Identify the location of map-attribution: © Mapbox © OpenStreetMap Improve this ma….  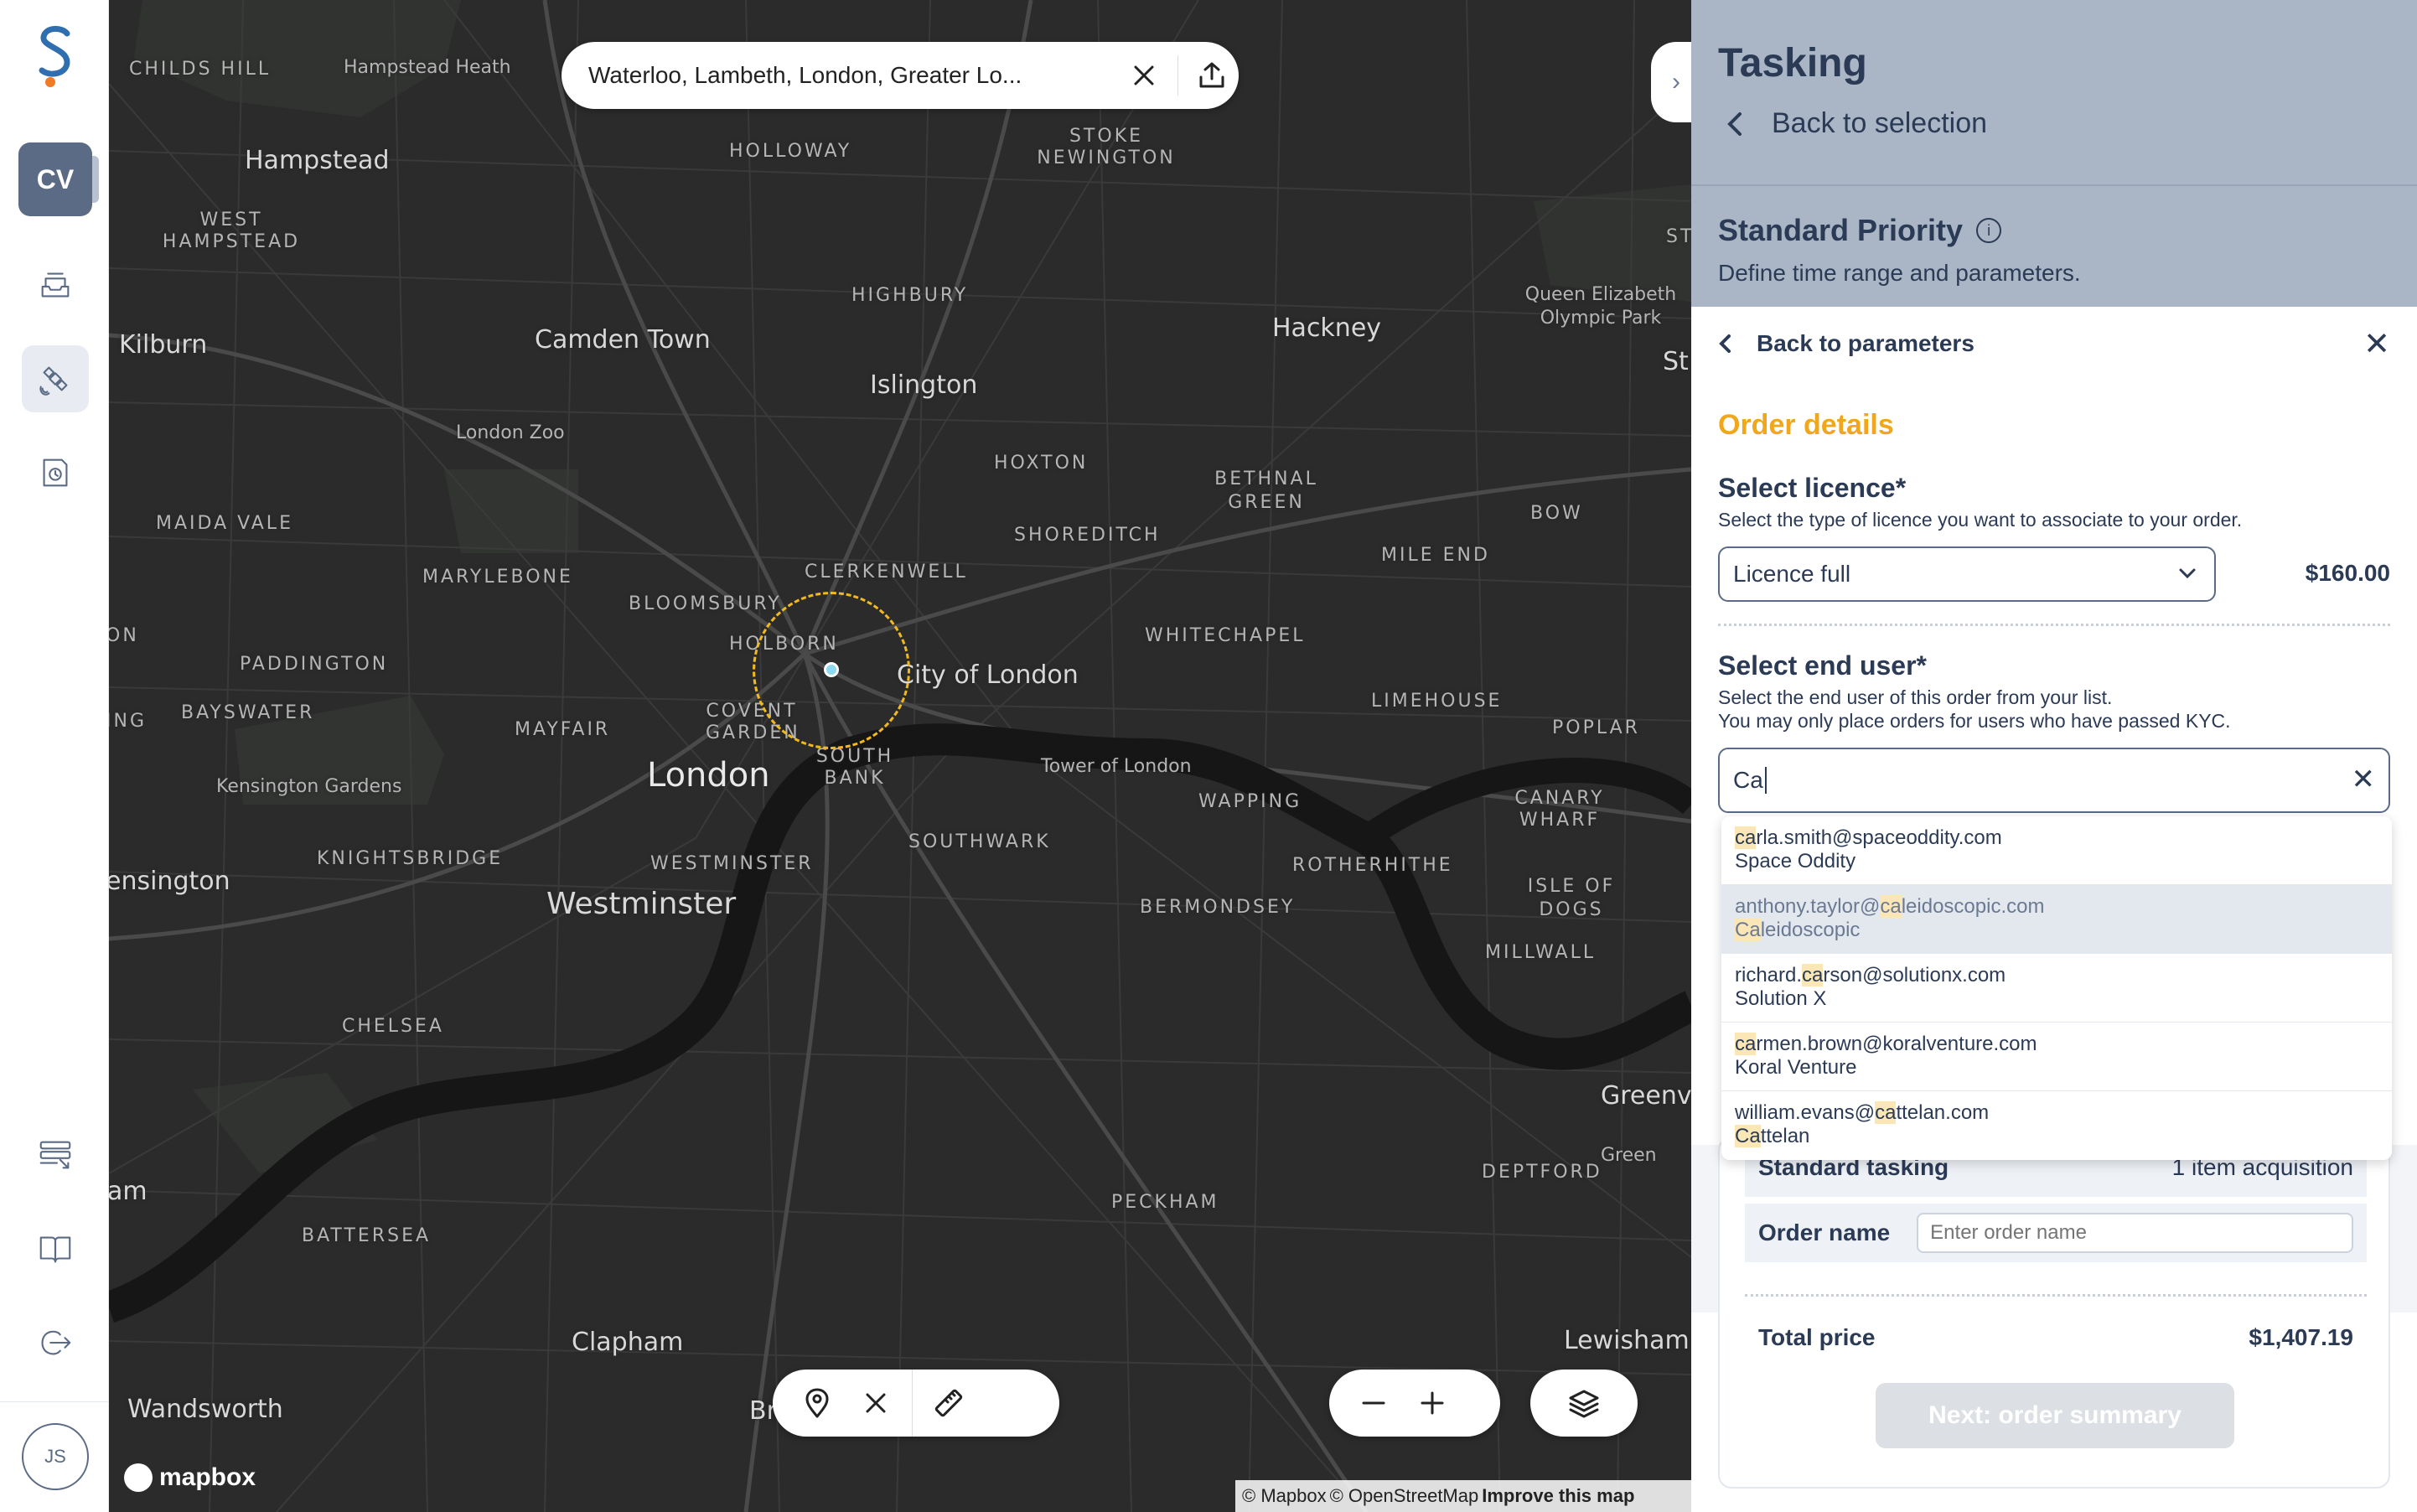
(1463, 1496).